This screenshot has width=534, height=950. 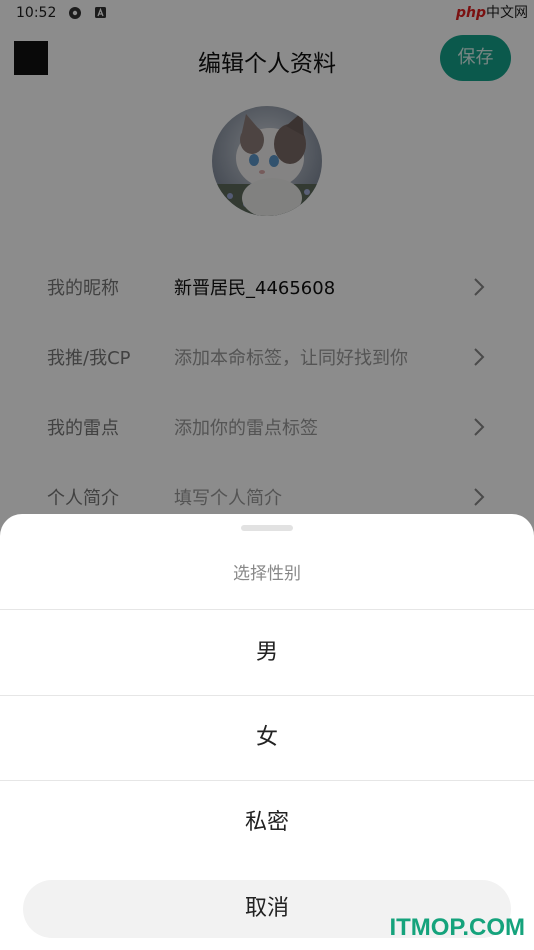 I want to click on gender-option-private: 私密, so click(x=267, y=823).